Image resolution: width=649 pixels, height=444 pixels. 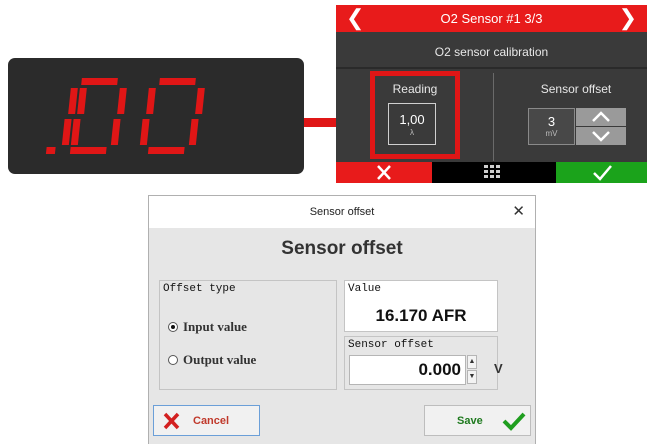 I want to click on save-button: Save, so click(x=477, y=420).